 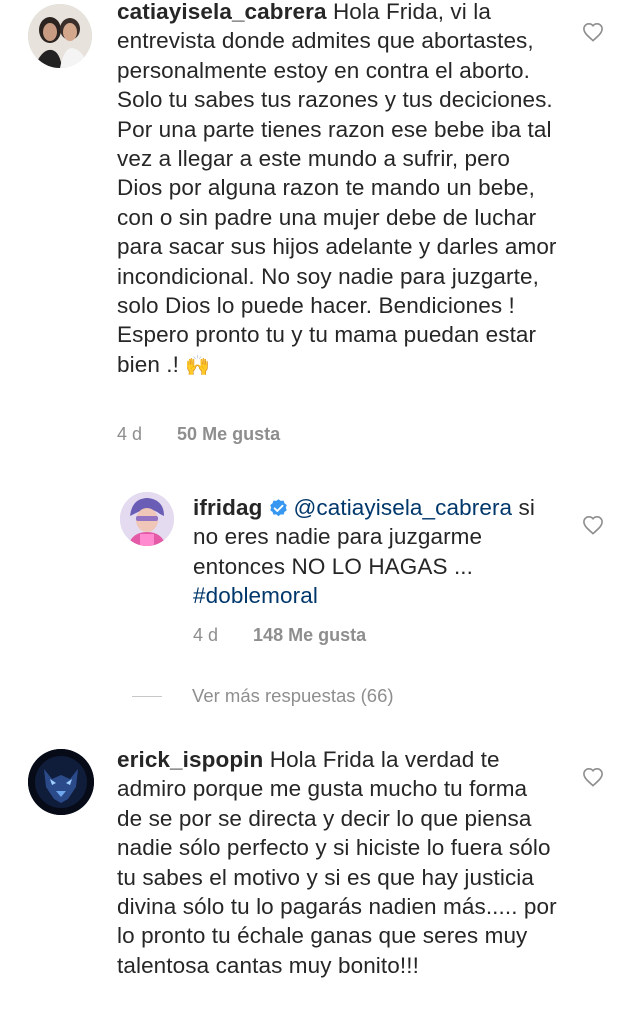 What do you see at coordinates (255, 595) in the screenshot?
I see `reply-hashtag: #doblemoral` at bounding box center [255, 595].